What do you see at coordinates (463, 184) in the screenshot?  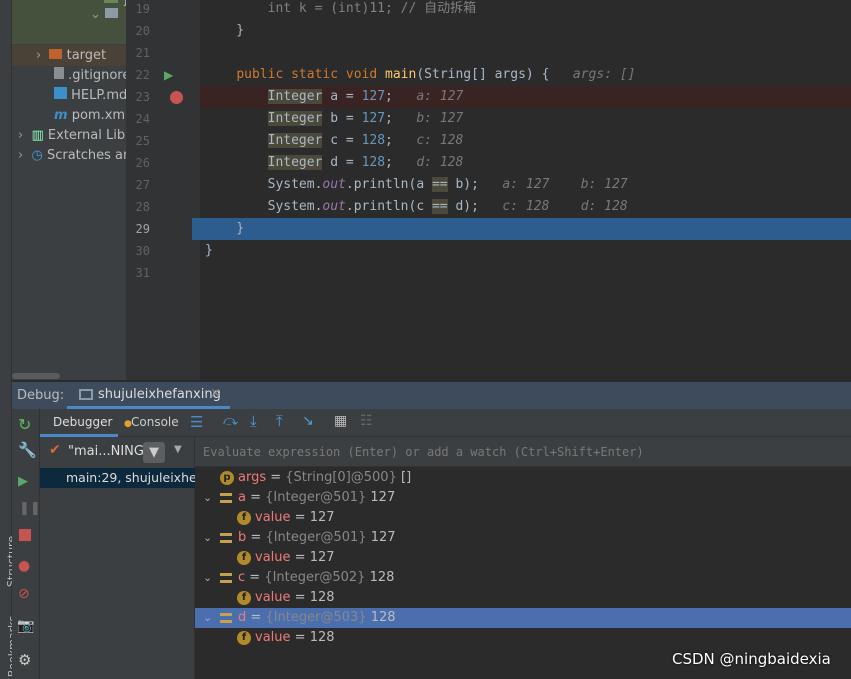 I see `code-token: b);` at bounding box center [463, 184].